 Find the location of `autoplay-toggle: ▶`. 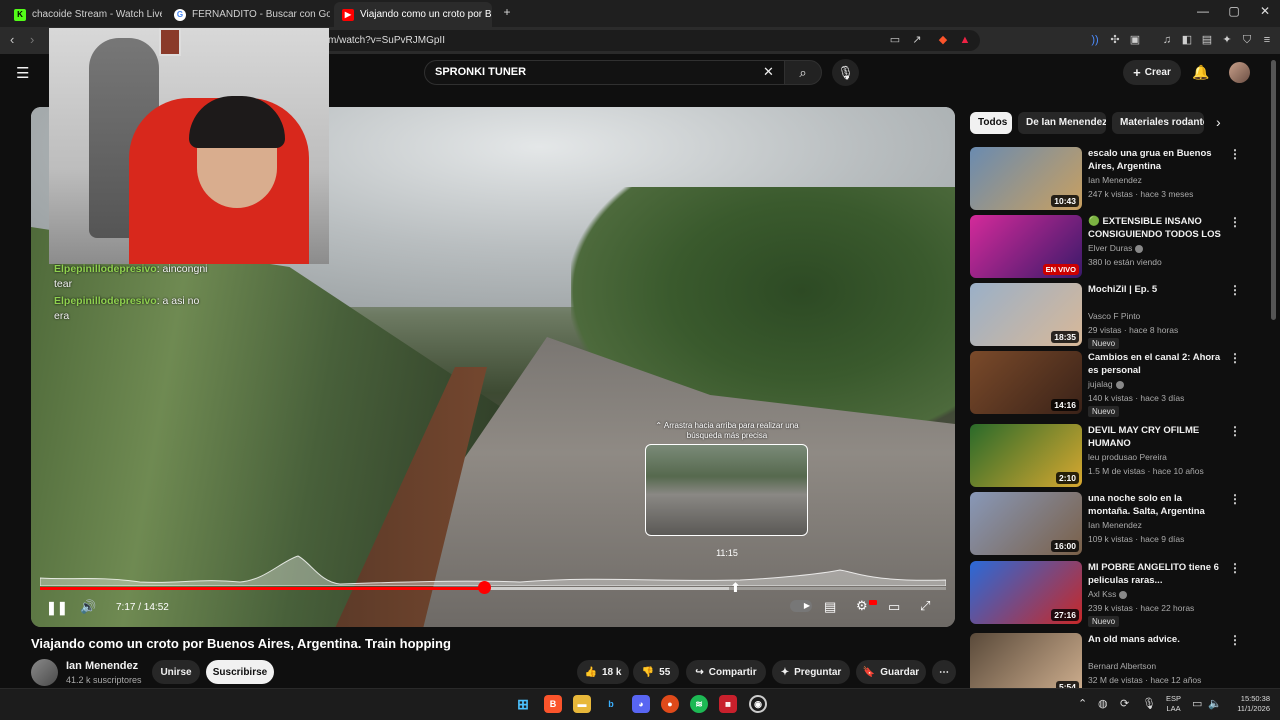

autoplay-toggle: ▶ is located at coordinates (801, 606).